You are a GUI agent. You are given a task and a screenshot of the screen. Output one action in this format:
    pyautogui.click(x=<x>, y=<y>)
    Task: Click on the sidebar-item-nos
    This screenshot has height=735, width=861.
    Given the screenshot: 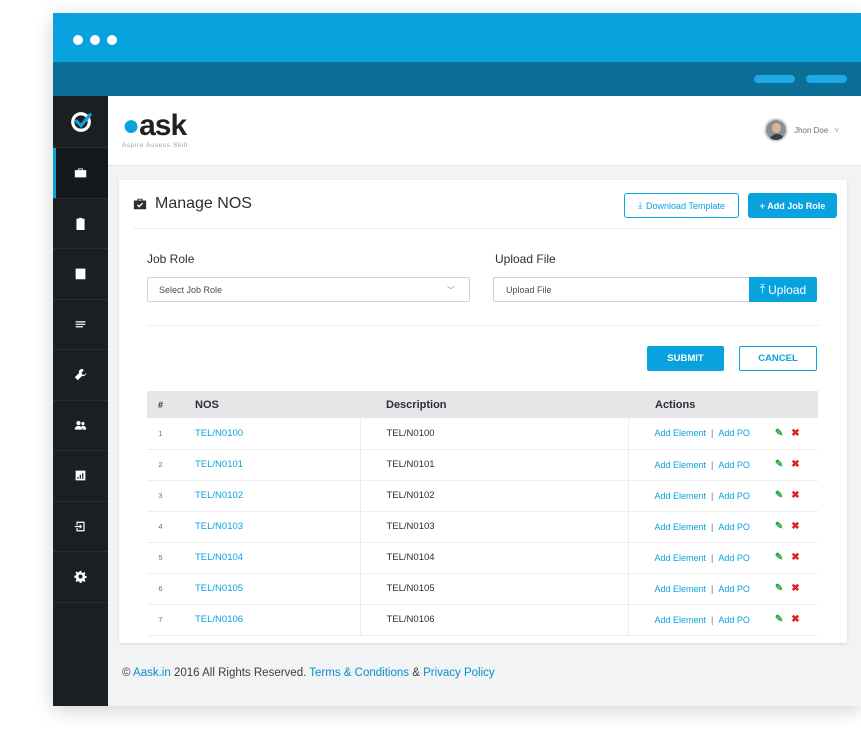 What is the action you would take?
    pyautogui.click(x=80, y=173)
    